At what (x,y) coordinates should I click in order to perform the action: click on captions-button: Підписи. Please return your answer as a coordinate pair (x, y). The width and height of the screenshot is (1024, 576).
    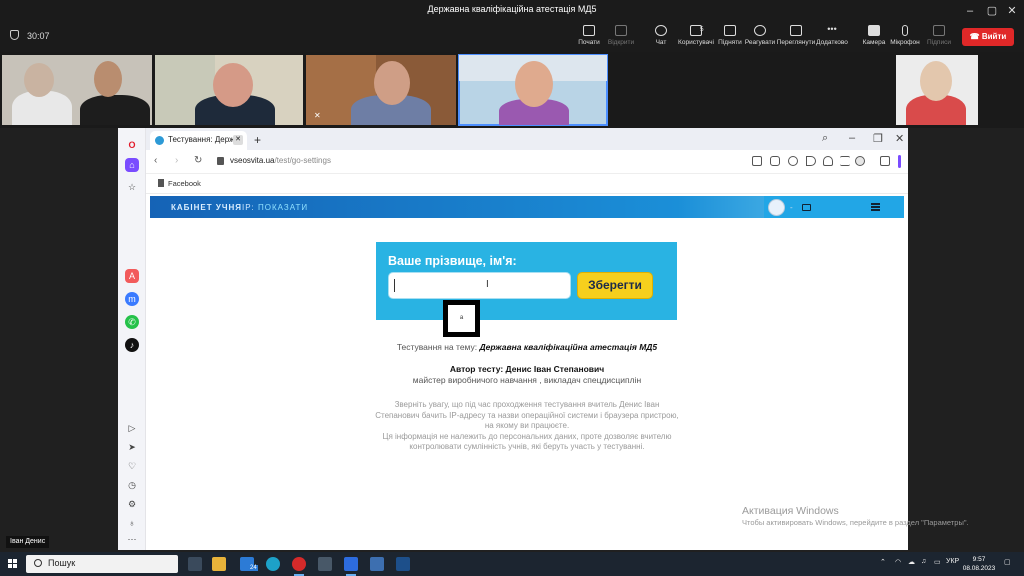
    Looking at the image, I should click on (939, 35).